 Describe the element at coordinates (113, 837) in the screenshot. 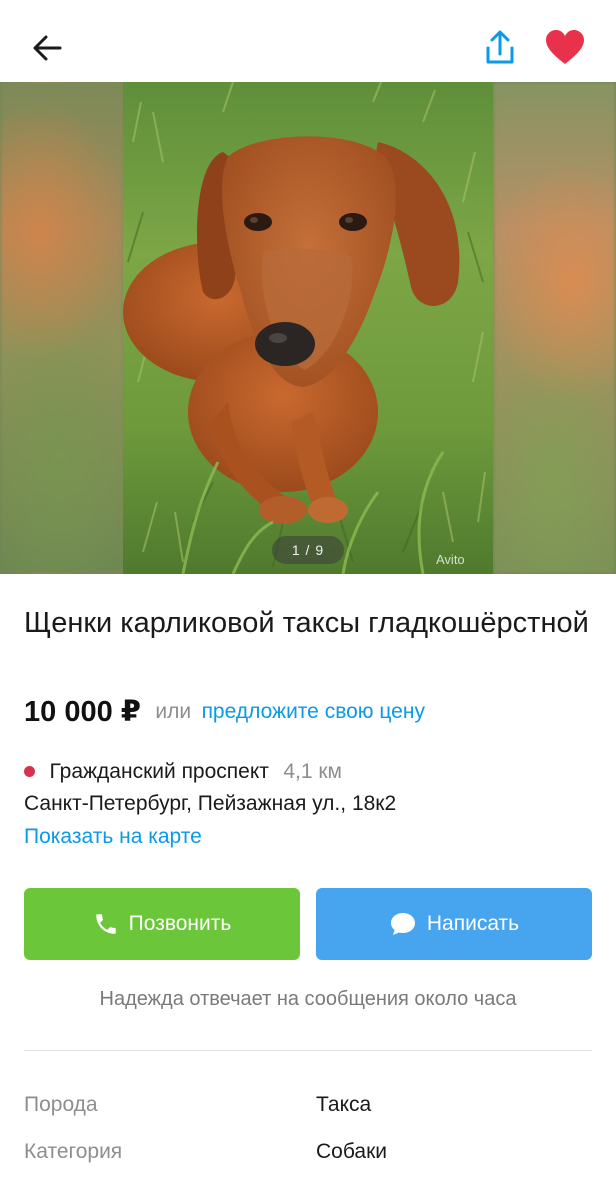

I see `show-on-map-link: Показать на карте` at that location.